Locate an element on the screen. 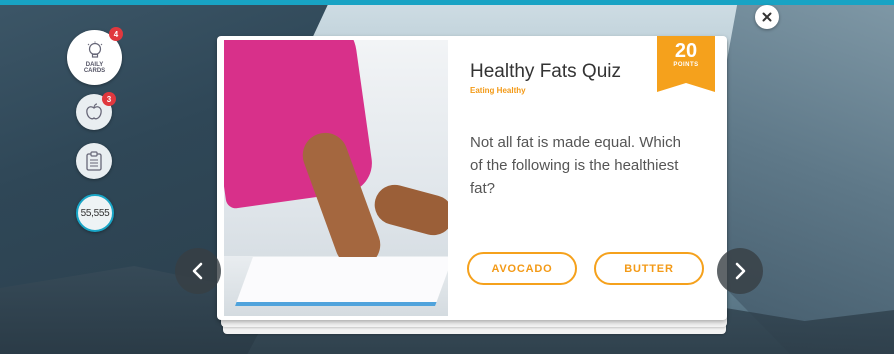 This screenshot has height=354, width=894. top-accent-bar is located at coordinates (447, 2).